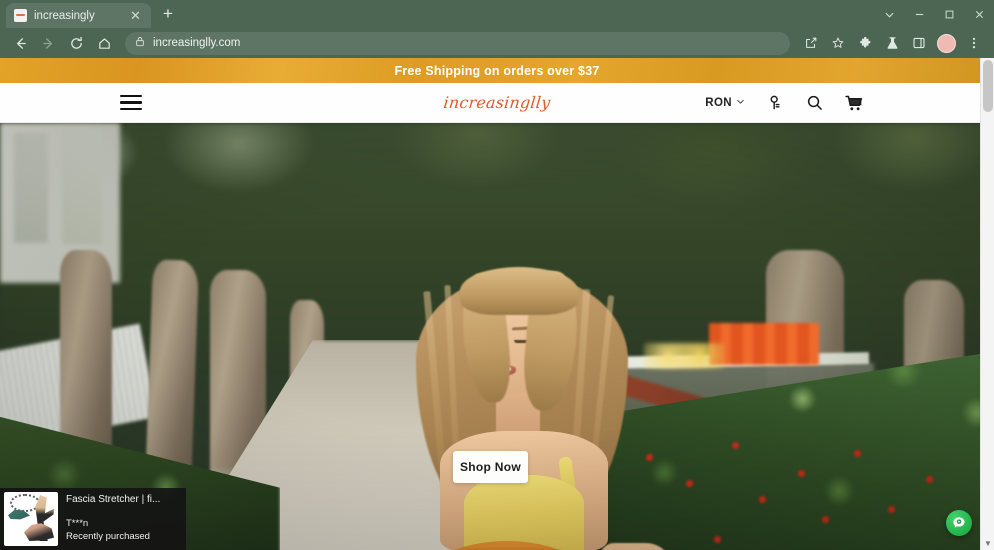 This screenshot has width=994, height=550. What do you see at coordinates (140, 43) in the screenshot?
I see `lock-icon` at bounding box center [140, 43].